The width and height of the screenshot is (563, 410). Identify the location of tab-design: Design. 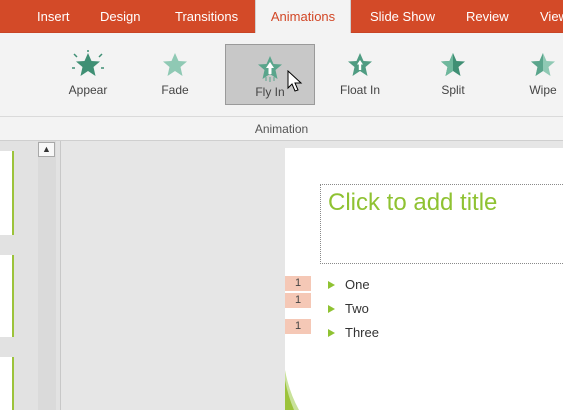
(120, 16).